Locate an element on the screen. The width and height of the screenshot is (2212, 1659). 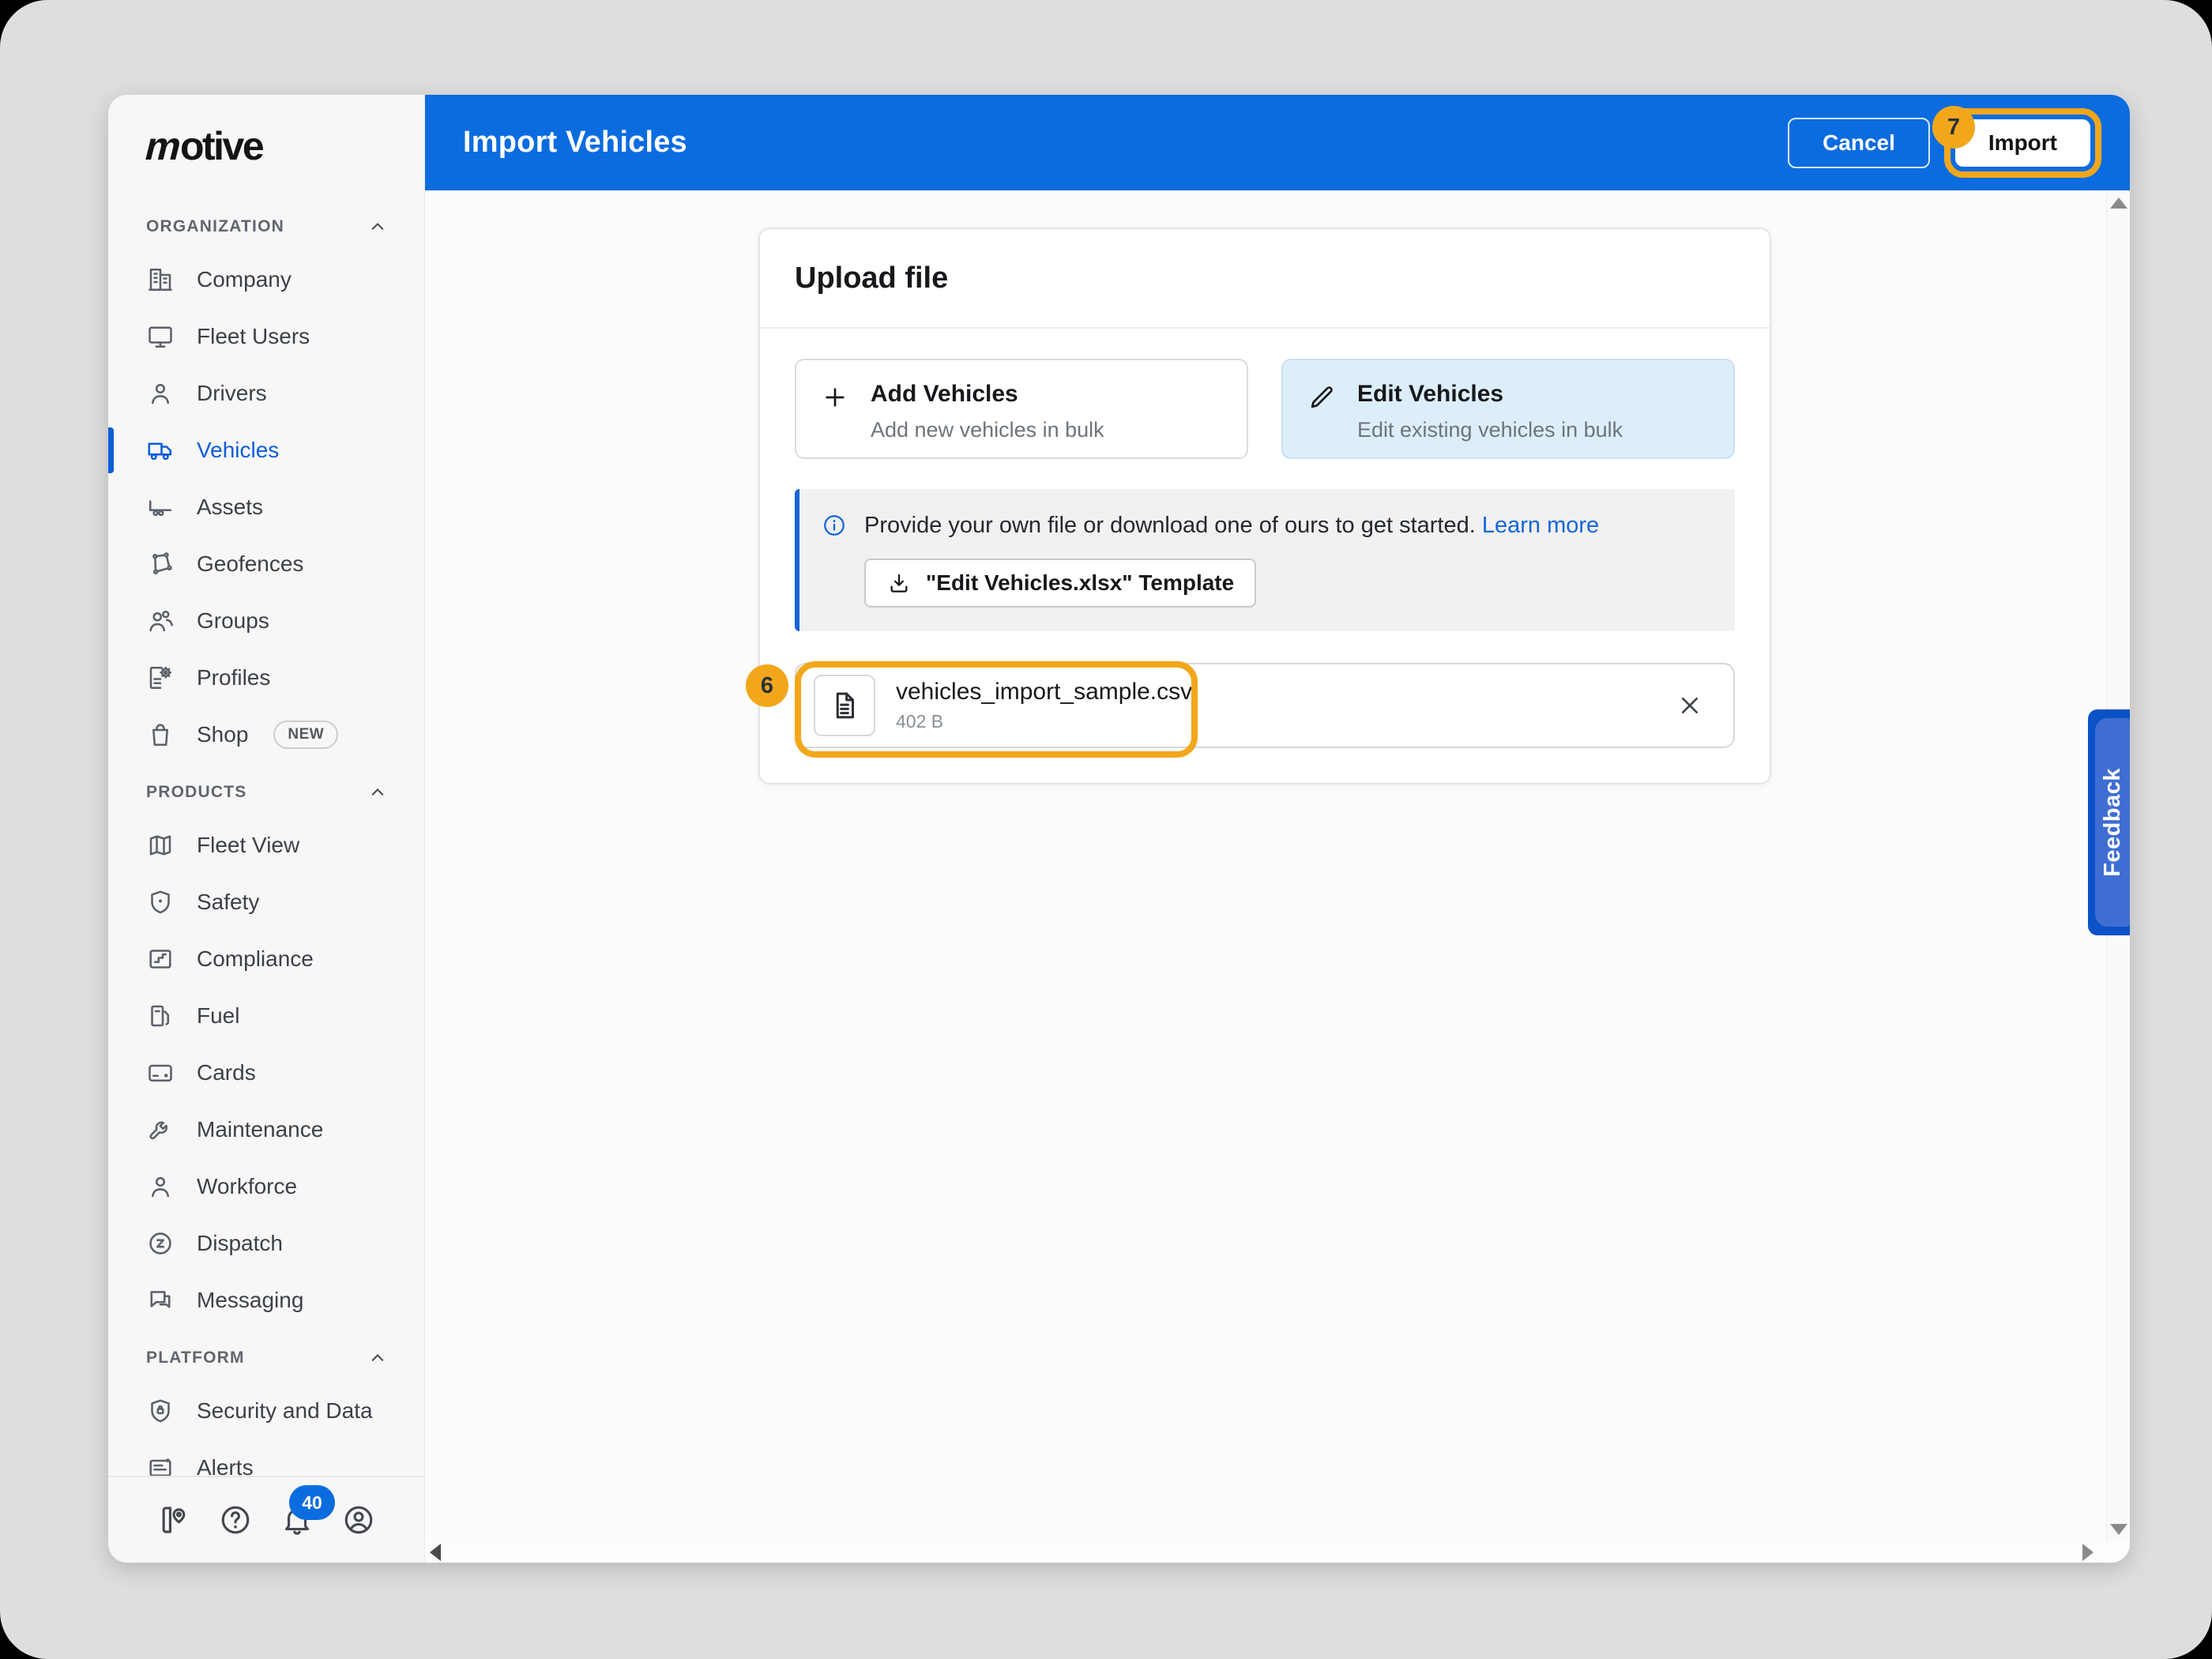
import-button: Import is located at coordinates (2022, 143).